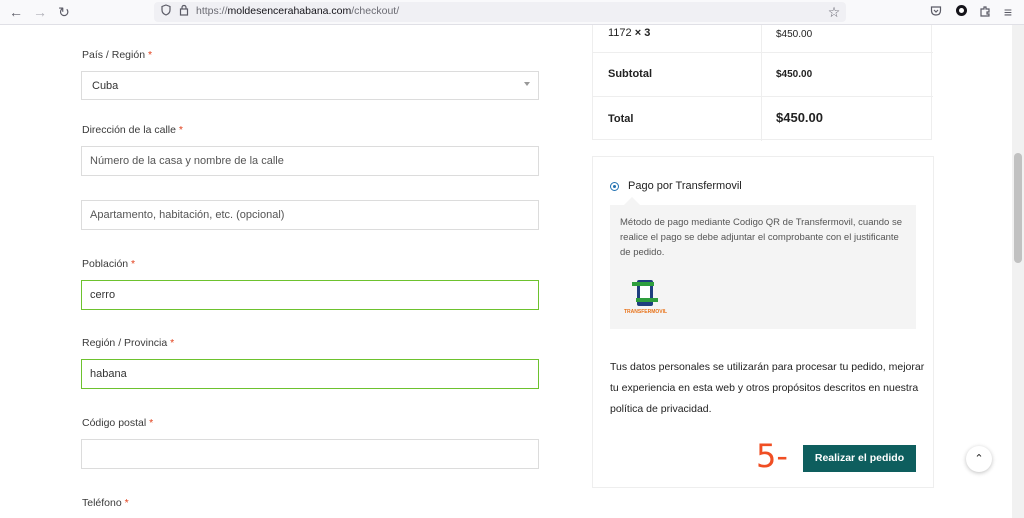  I want to click on region-label: Región / Provincia *, so click(128, 343).